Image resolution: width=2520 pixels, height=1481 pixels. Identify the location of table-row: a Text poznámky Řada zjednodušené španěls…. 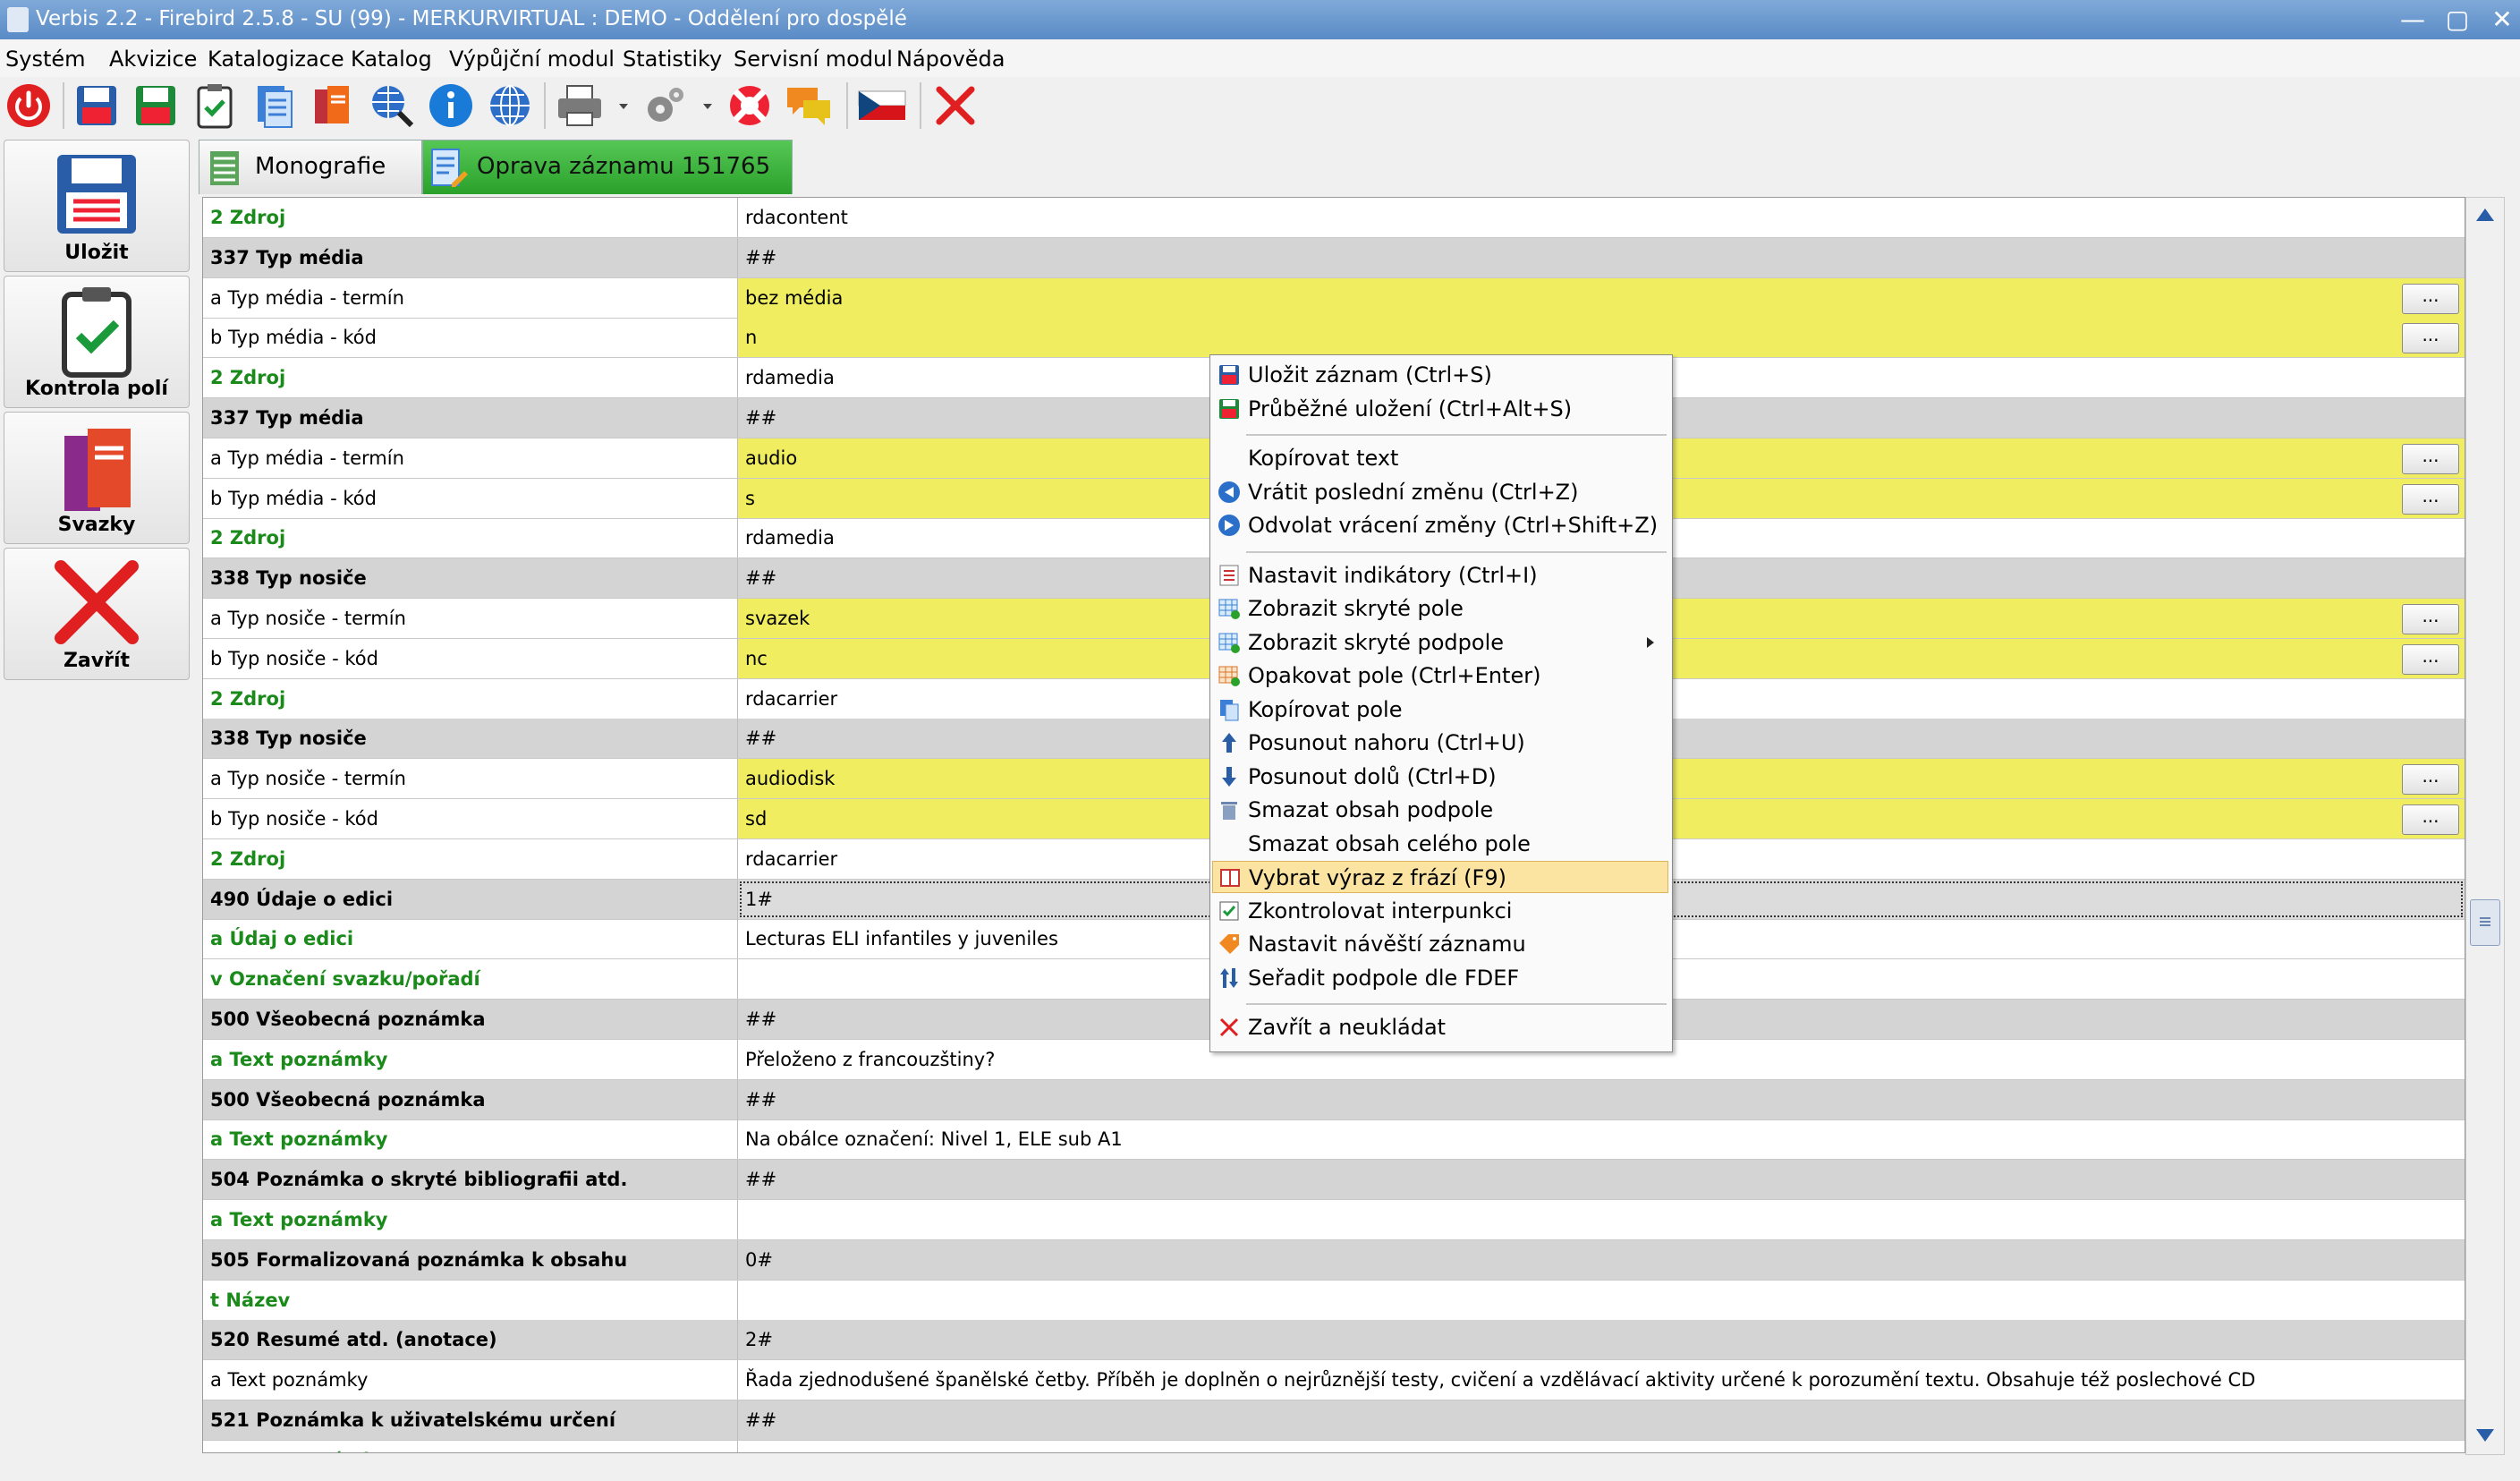
(1334, 1381).